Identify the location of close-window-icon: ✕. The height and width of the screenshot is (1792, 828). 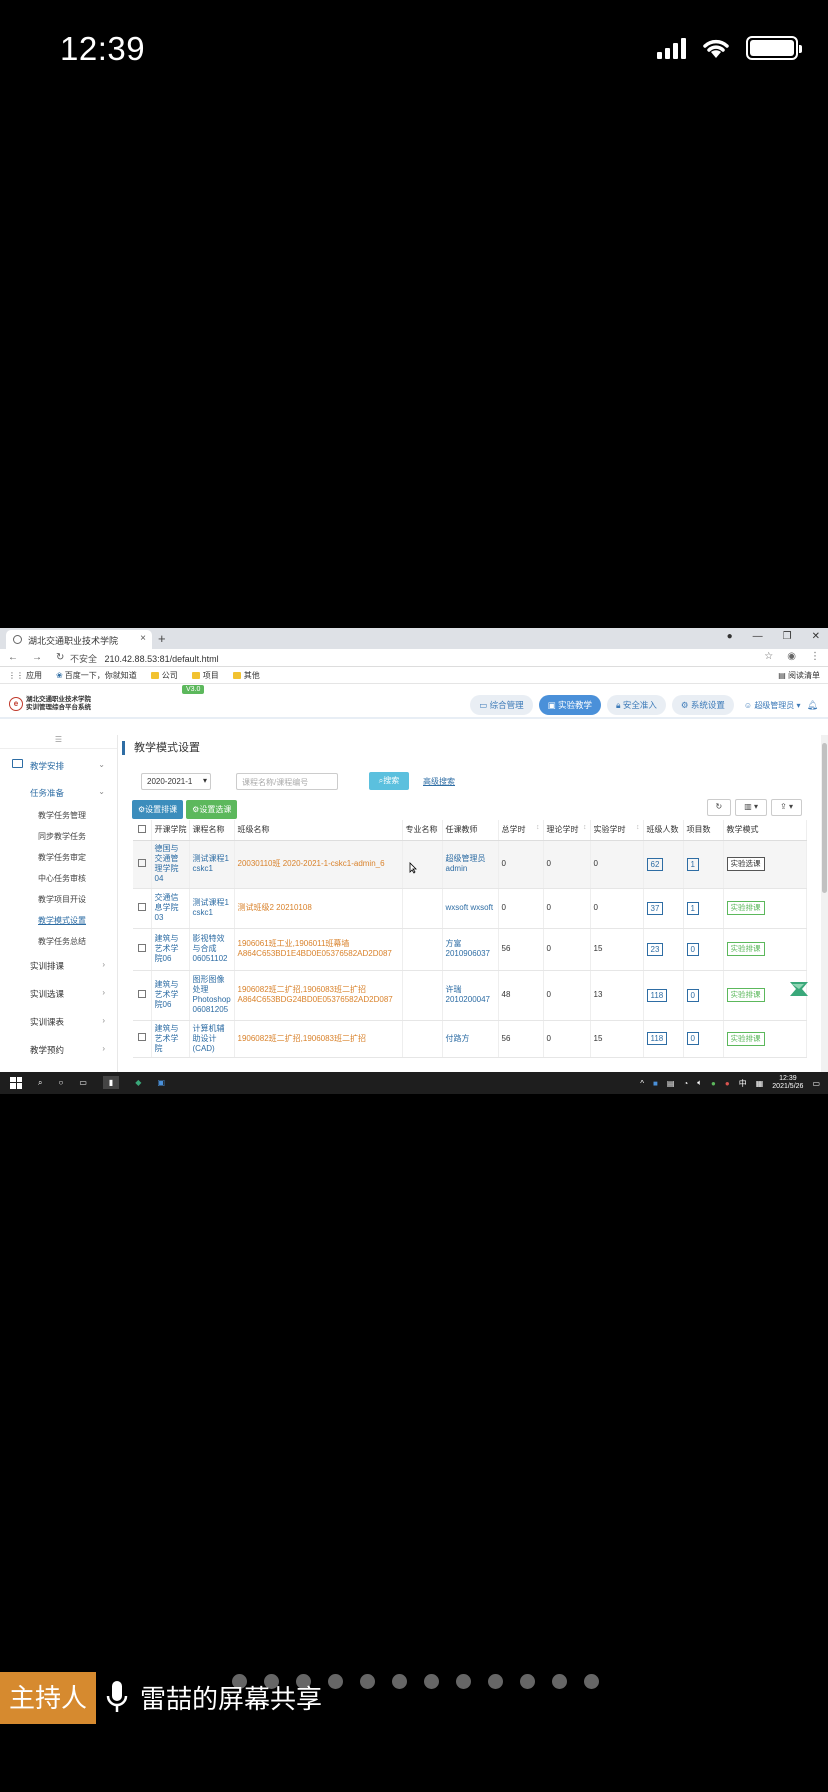
(816, 636).